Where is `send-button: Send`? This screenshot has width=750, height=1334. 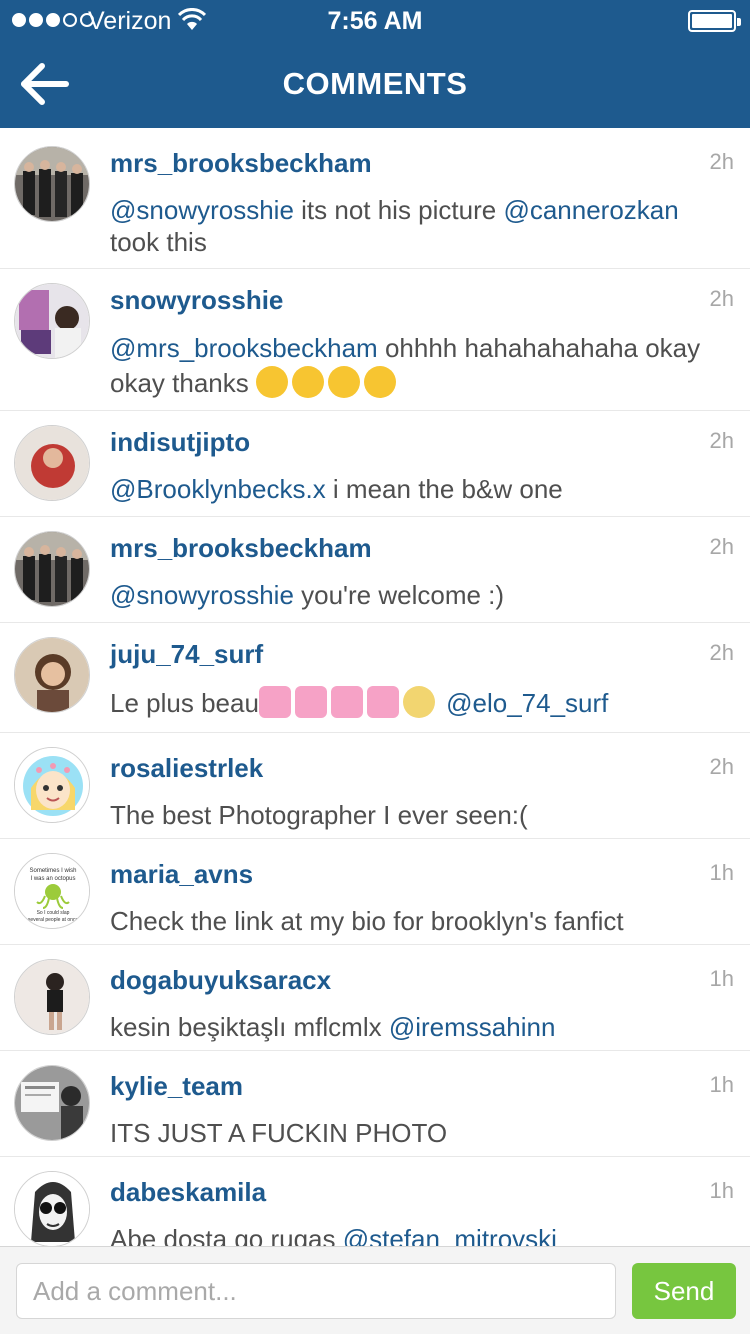 send-button: Send is located at coordinates (684, 1291).